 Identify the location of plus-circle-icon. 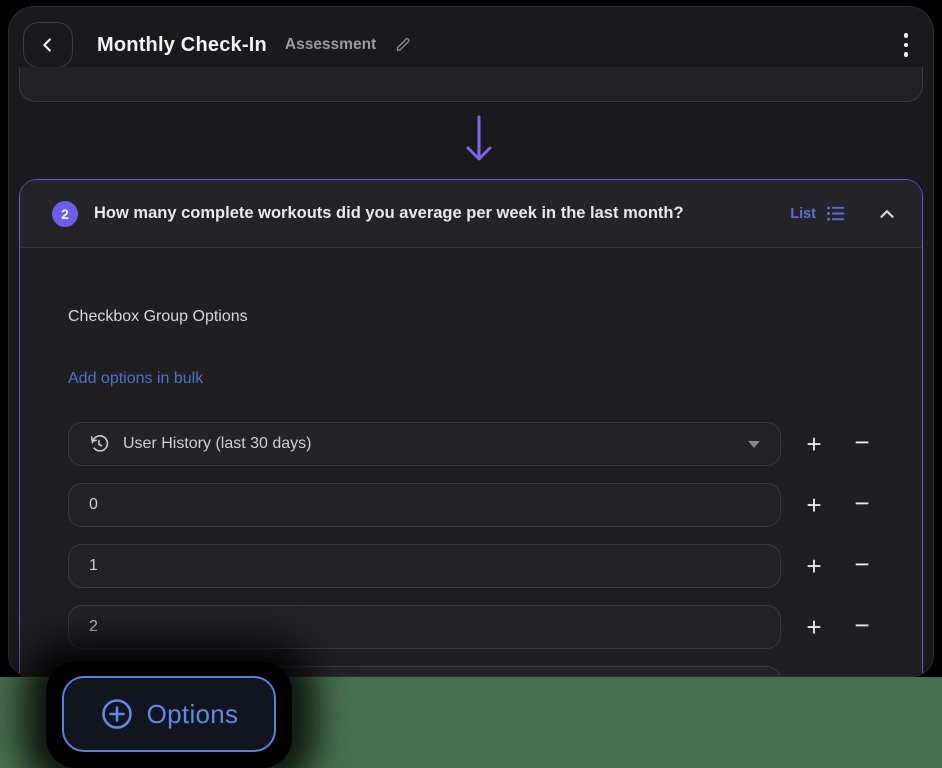
(117, 714).